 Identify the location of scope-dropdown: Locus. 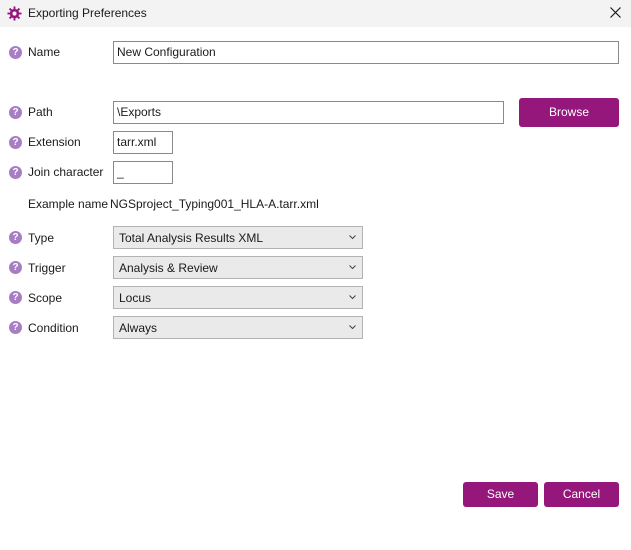
(238, 297).